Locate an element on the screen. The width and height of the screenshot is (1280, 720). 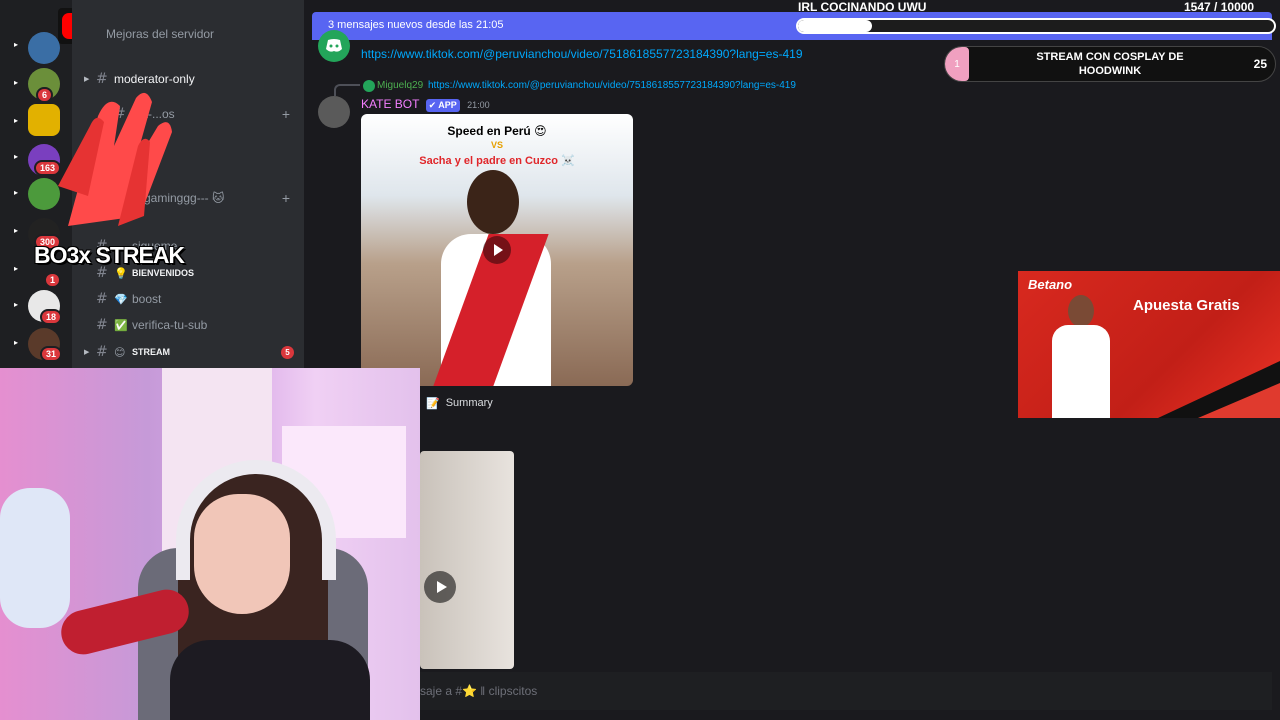
goal-count: 1547 / 10000 is located at coordinates (1219, 7).